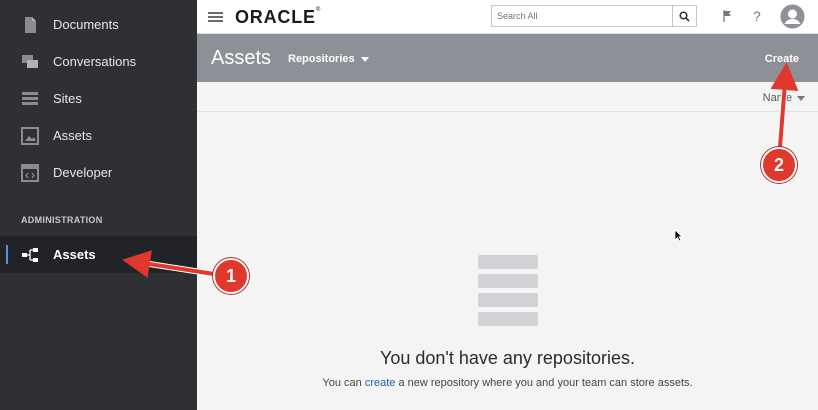 The image size is (818, 410). I want to click on menu-icon, so click(215, 17).